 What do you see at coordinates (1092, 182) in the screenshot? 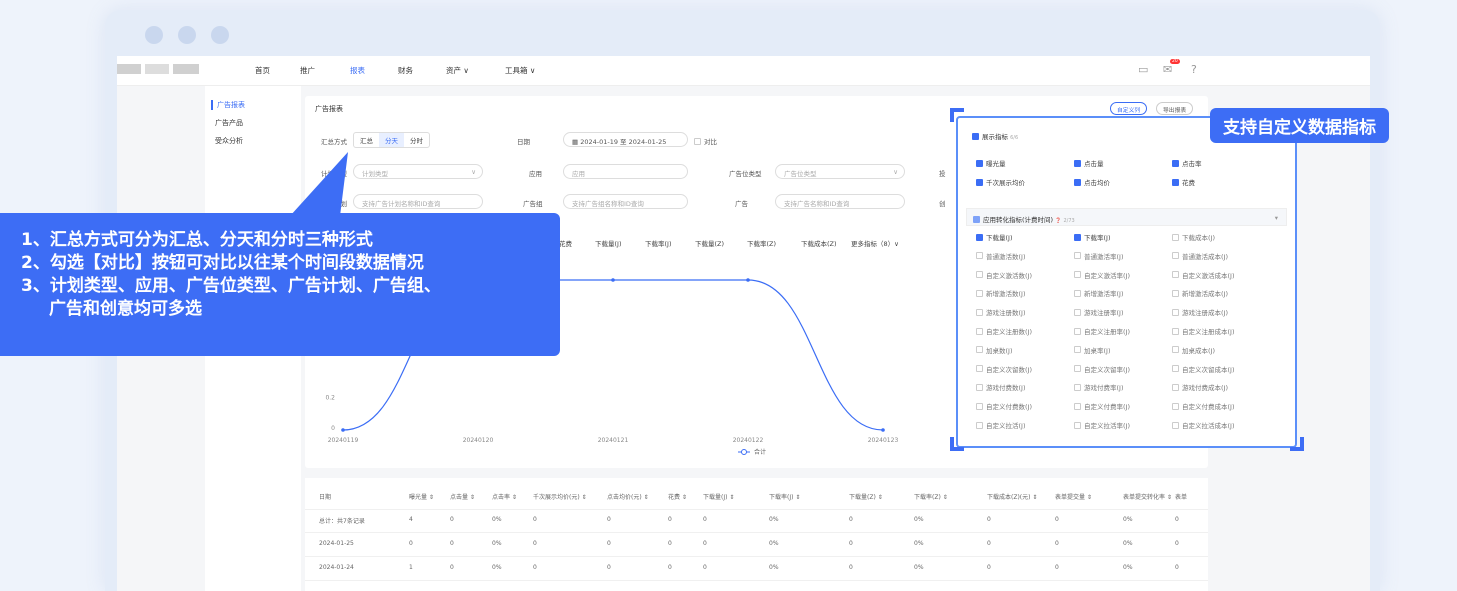
I see `metric-option: 点击均价` at bounding box center [1092, 182].